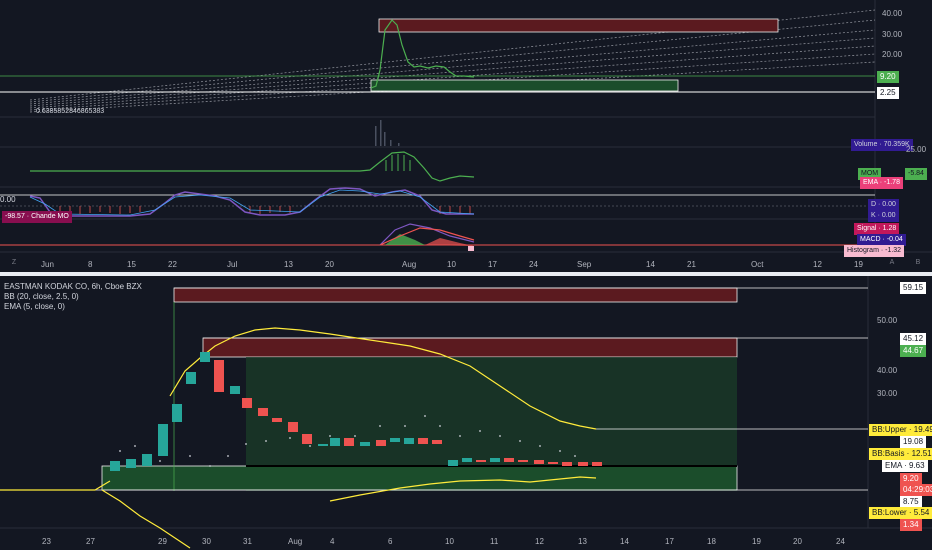  Describe the element at coordinates (390, 541) in the screenshot. I see `x-tick: 6` at that location.